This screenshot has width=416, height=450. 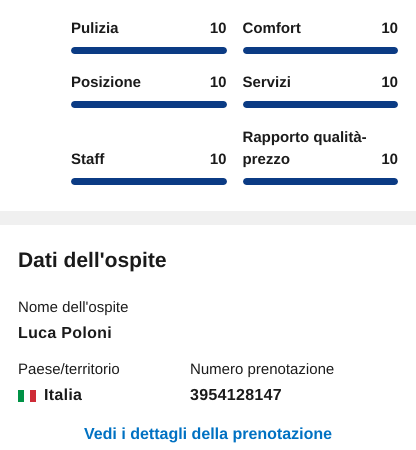 What do you see at coordinates (266, 83) in the screenshot?
I see `rating-label: Servizi` at bounding box center [266, 83].